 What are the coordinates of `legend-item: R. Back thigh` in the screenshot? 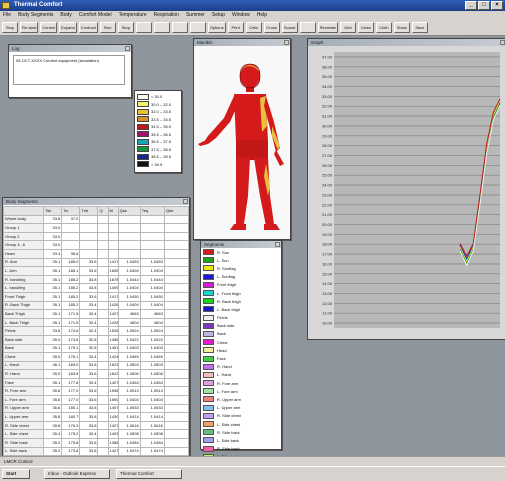 It's located at (241, 301).